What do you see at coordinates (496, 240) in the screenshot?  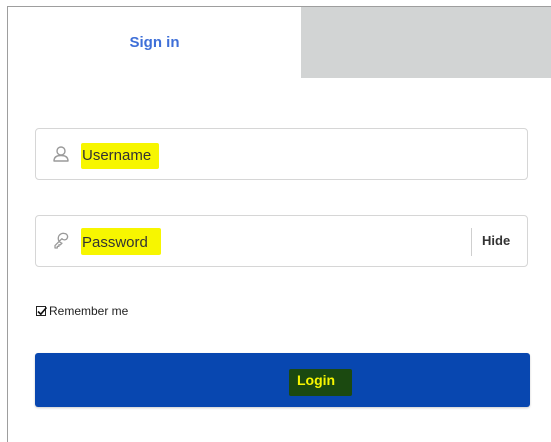 I see `hide-password-button: Hide` at bounding box center [496, 240].